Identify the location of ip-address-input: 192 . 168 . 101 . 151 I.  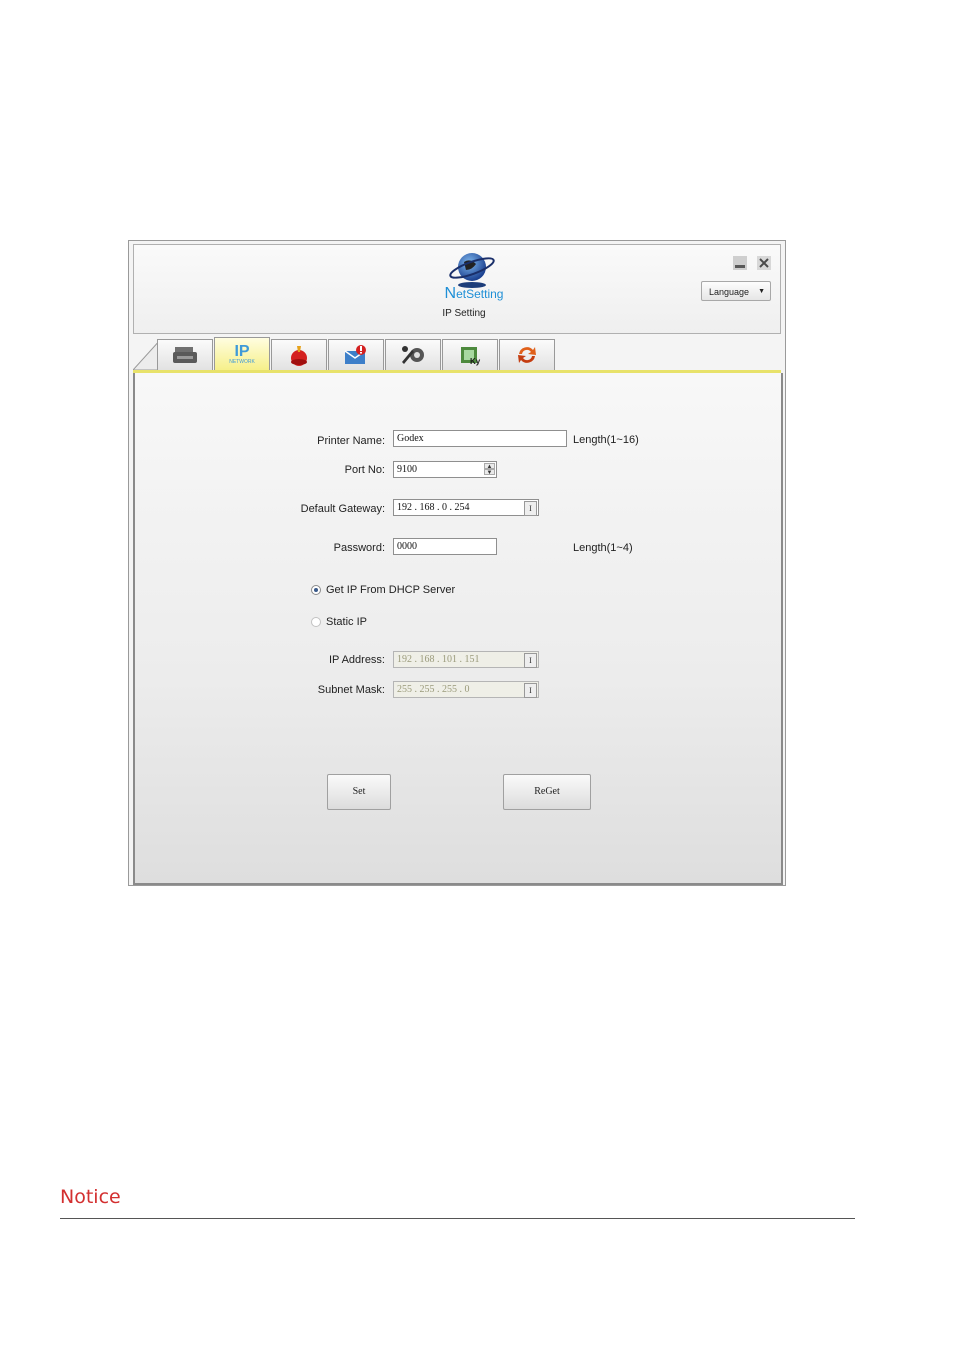
(466, 659).